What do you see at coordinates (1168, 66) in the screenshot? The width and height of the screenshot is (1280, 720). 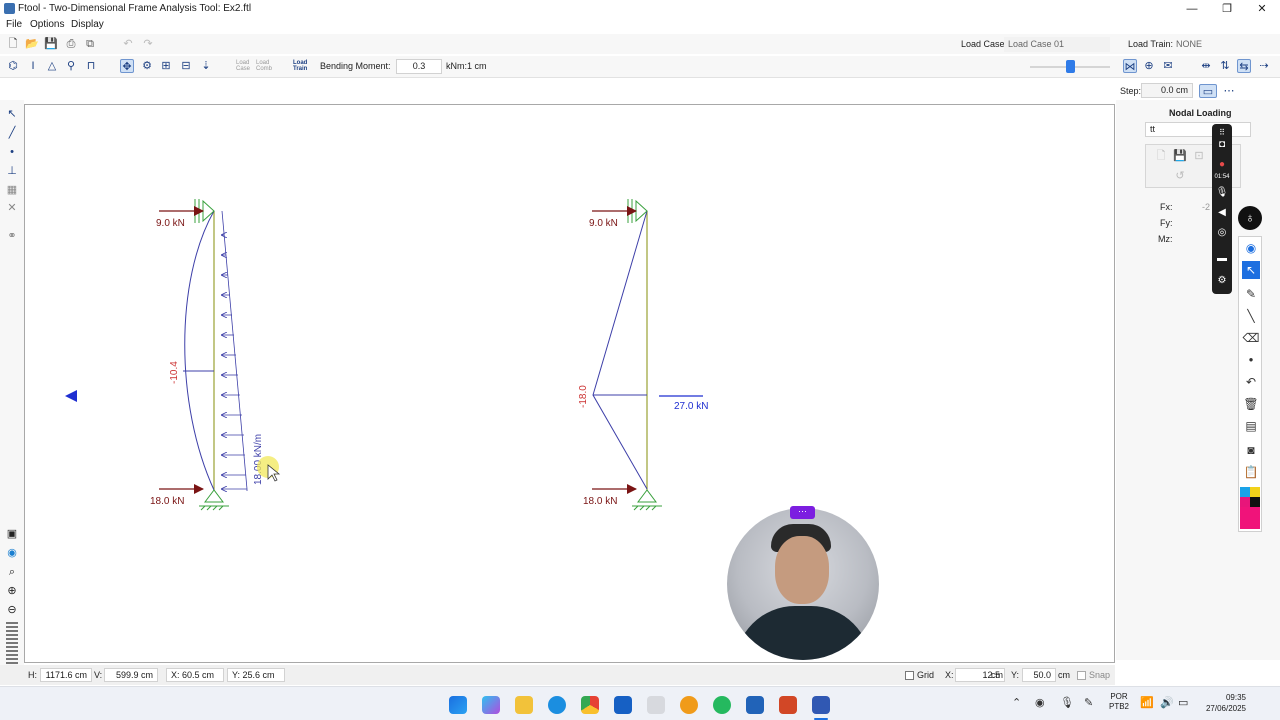 I see `envelope-icon: ✉` at bounding box center [1168, 66].